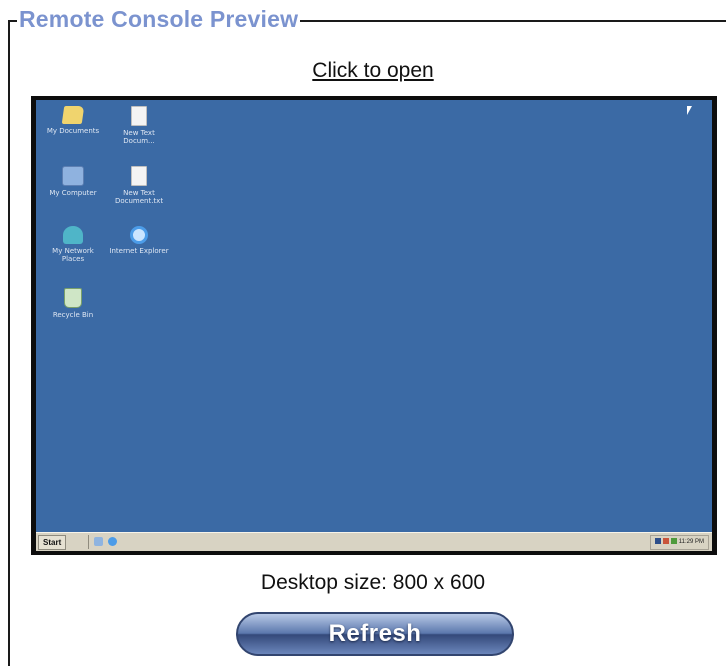 This screenshot has width=726, height=666. Describe the element at coordinates (88, 542) in the screenshot. I see `taskbar-separator` at that location.